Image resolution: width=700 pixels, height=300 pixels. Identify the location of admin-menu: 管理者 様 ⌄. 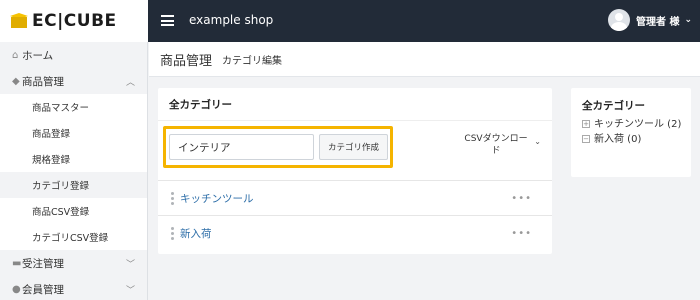
(649, 20).